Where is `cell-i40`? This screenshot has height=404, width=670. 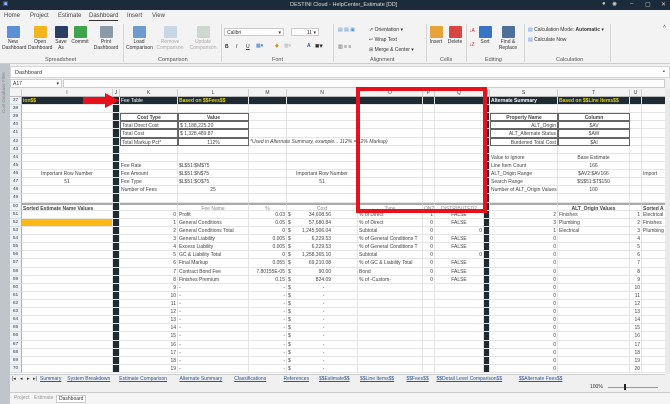 cell-i40 is located at coordinates (67, 125).